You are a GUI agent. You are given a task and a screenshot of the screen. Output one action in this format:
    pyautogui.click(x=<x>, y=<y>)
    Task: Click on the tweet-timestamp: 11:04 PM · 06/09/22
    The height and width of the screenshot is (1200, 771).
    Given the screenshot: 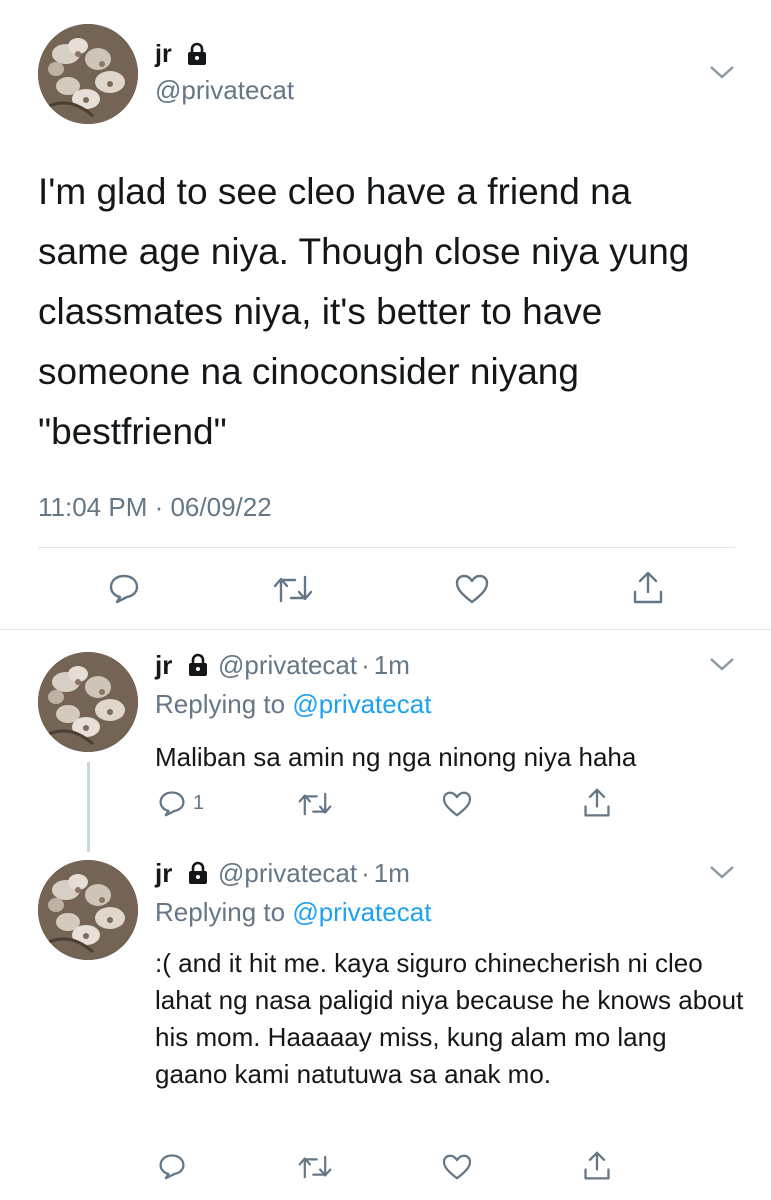 What is the action you would take?
    pyautogui.click(x=155, y=507)
    